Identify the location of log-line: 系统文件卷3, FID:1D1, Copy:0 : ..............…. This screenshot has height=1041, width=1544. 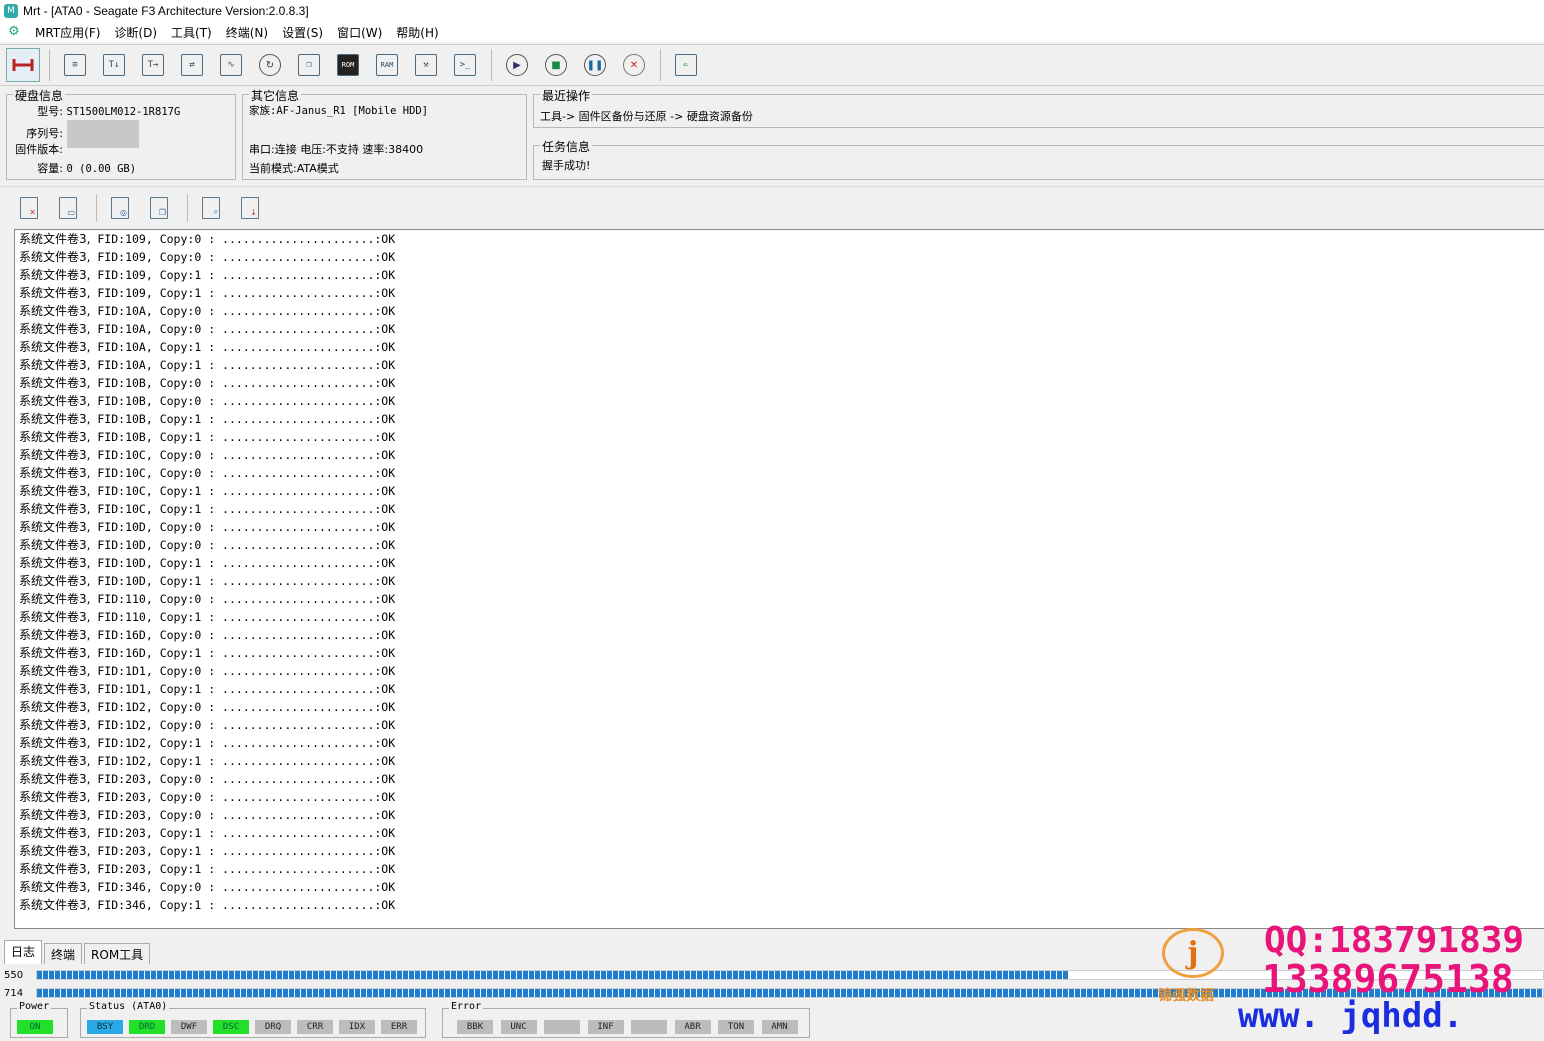
(207, 671).